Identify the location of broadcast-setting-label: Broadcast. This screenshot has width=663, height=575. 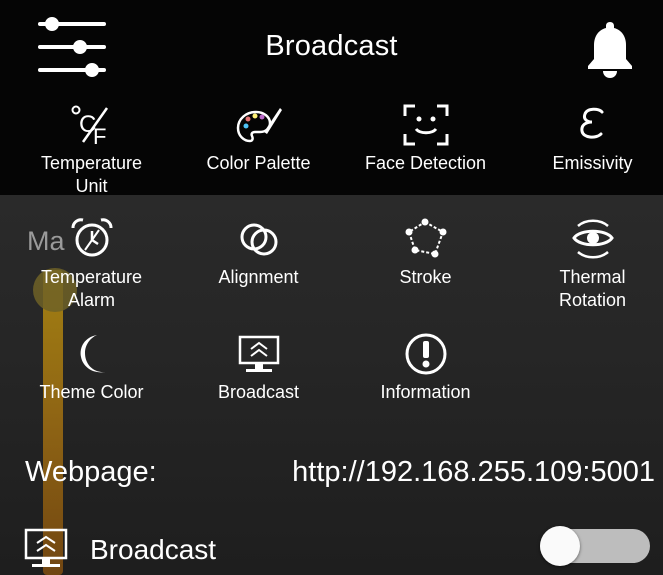
(153, 549).